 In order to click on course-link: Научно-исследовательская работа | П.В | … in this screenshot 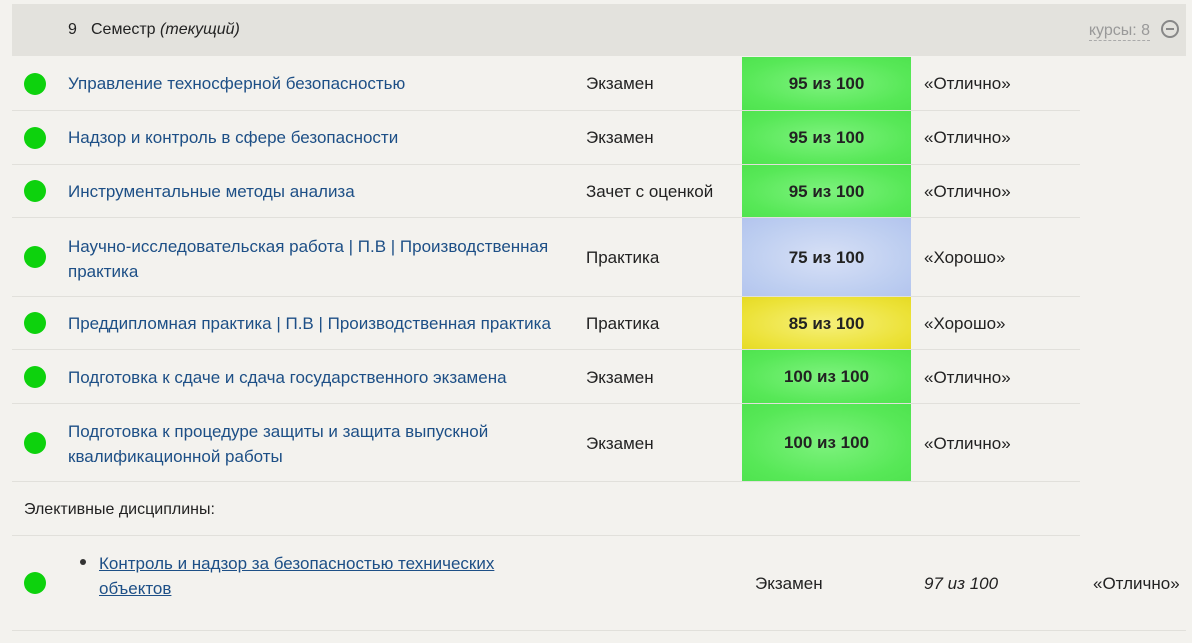, I will do `click(318, 259)`.